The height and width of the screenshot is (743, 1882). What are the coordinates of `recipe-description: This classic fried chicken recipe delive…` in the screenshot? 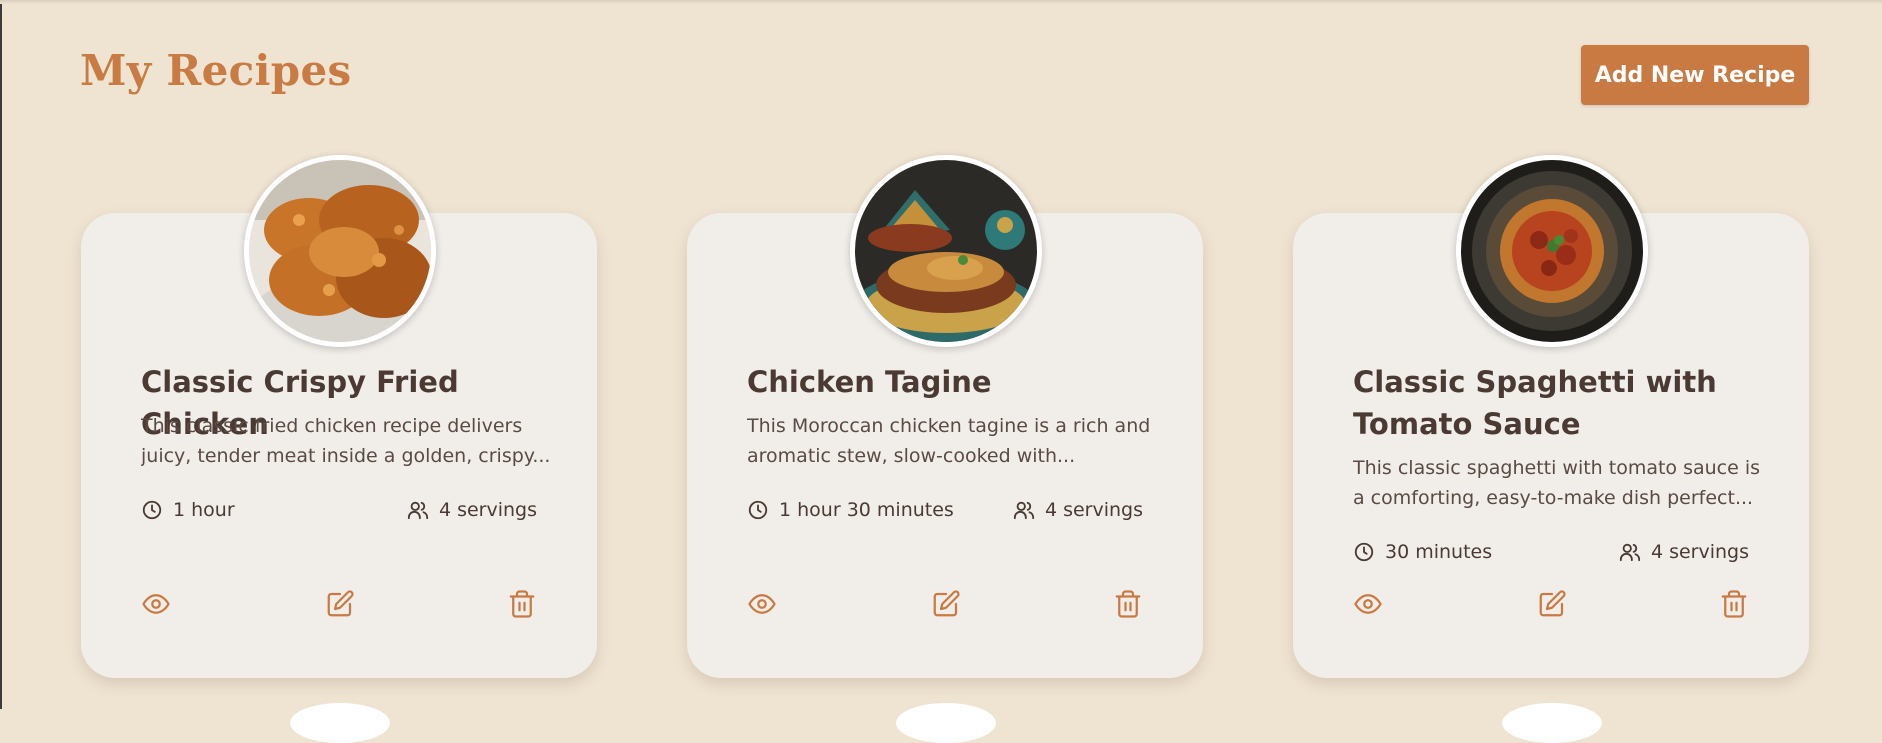 It's located at (346, 441).